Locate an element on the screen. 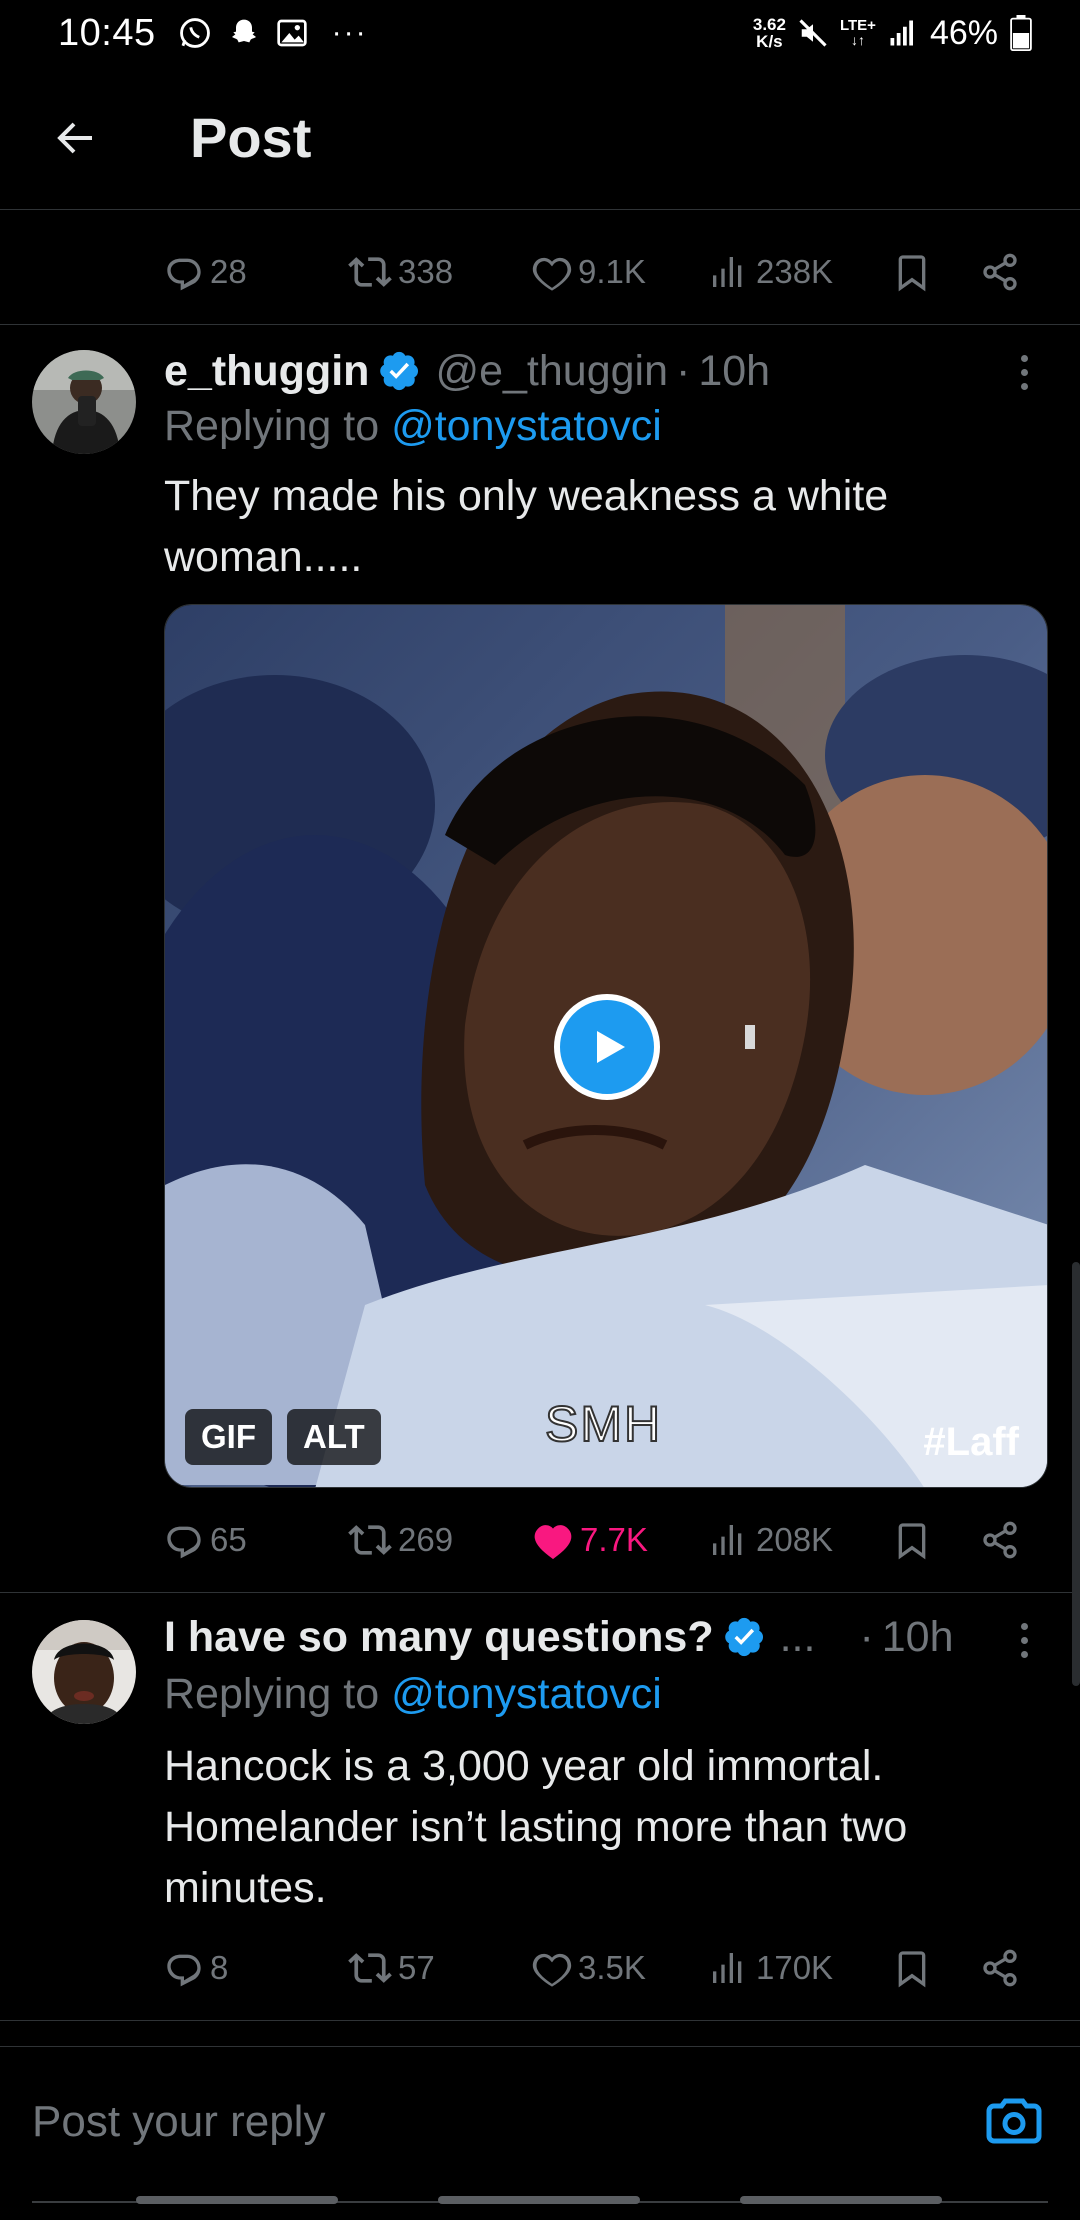  reply-button: 8 is located at coordinates (196, 1968).